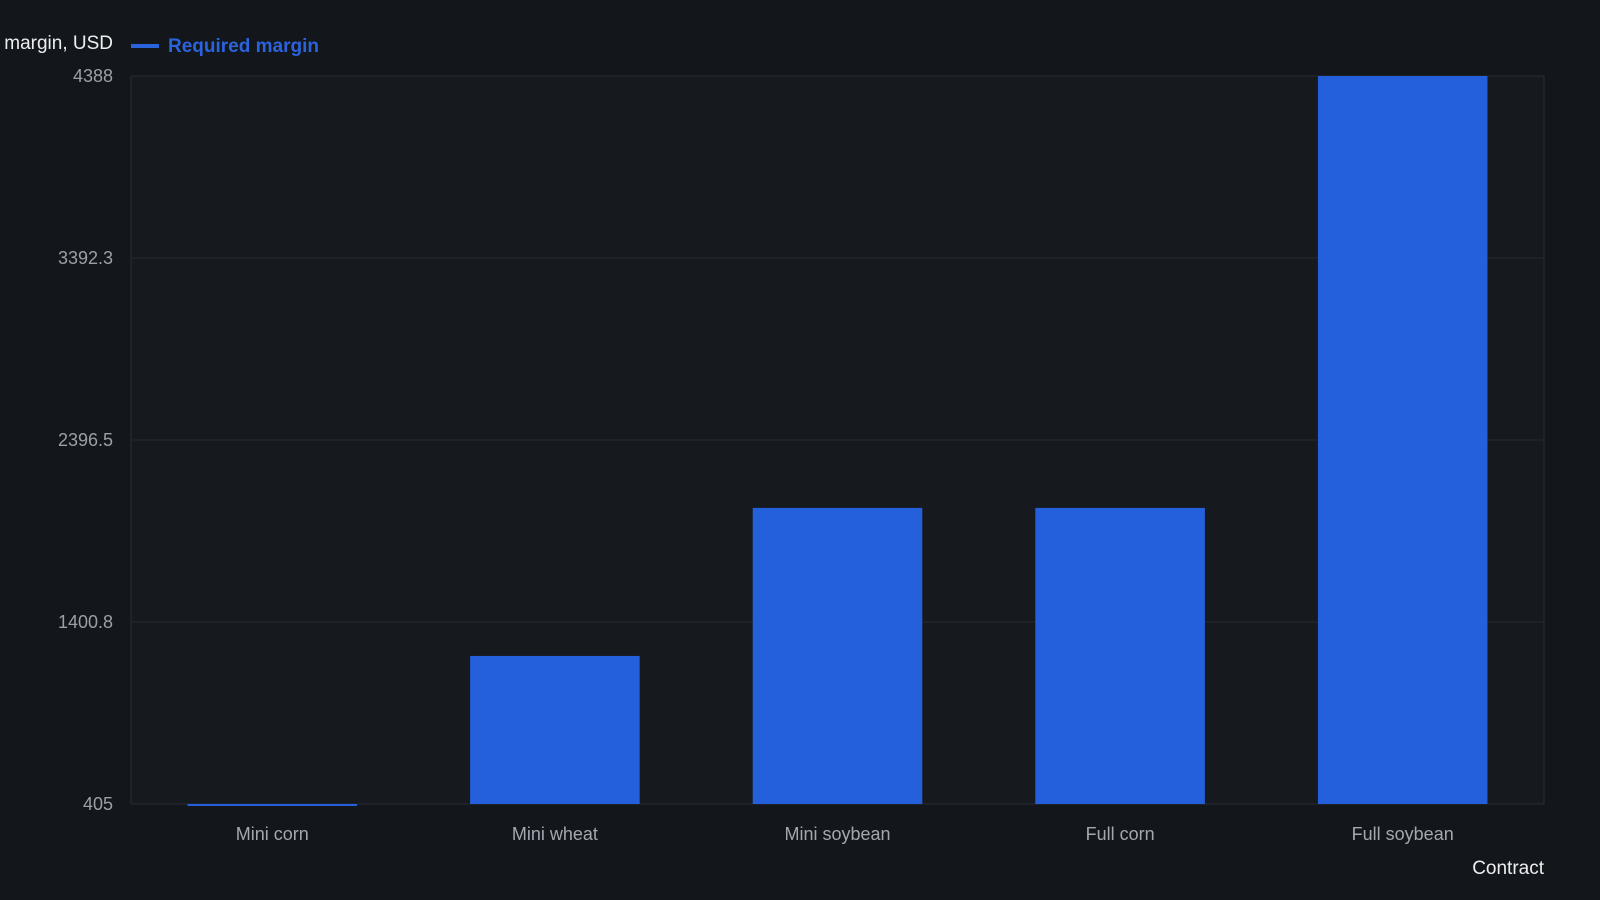 The image size is (1600, 900). Describe the element at coordinates (555, 729) in the screenshot. I see `bar-mini-wheat` at that location.